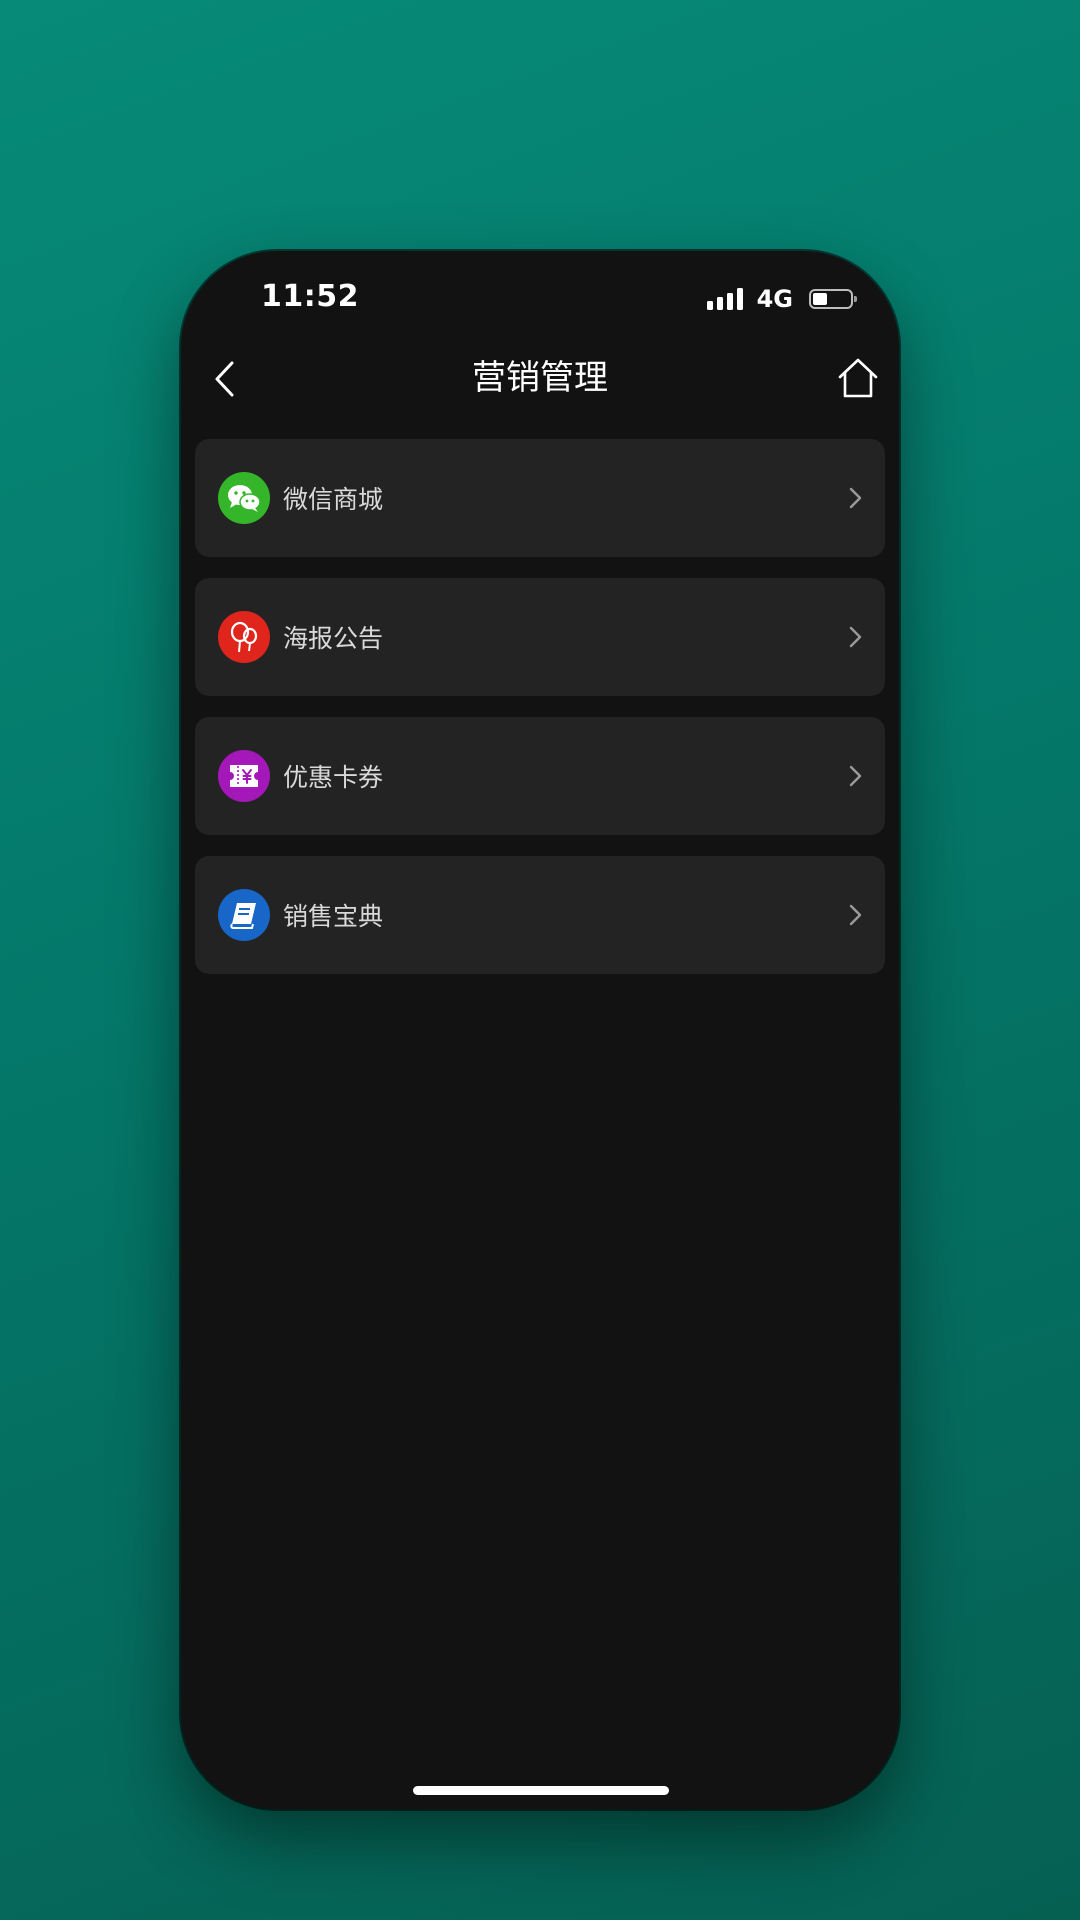 The height and width of the screenshot is (1920, 1080). Describe the element at coordinates (244, 776) in the screenshot. I see `coupon-icon` at that location.